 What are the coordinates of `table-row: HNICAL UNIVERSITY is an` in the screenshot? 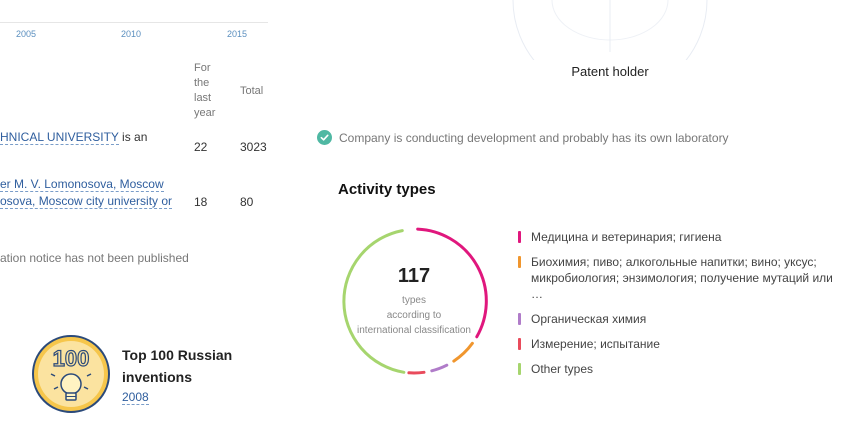 It's located at (73, 137).